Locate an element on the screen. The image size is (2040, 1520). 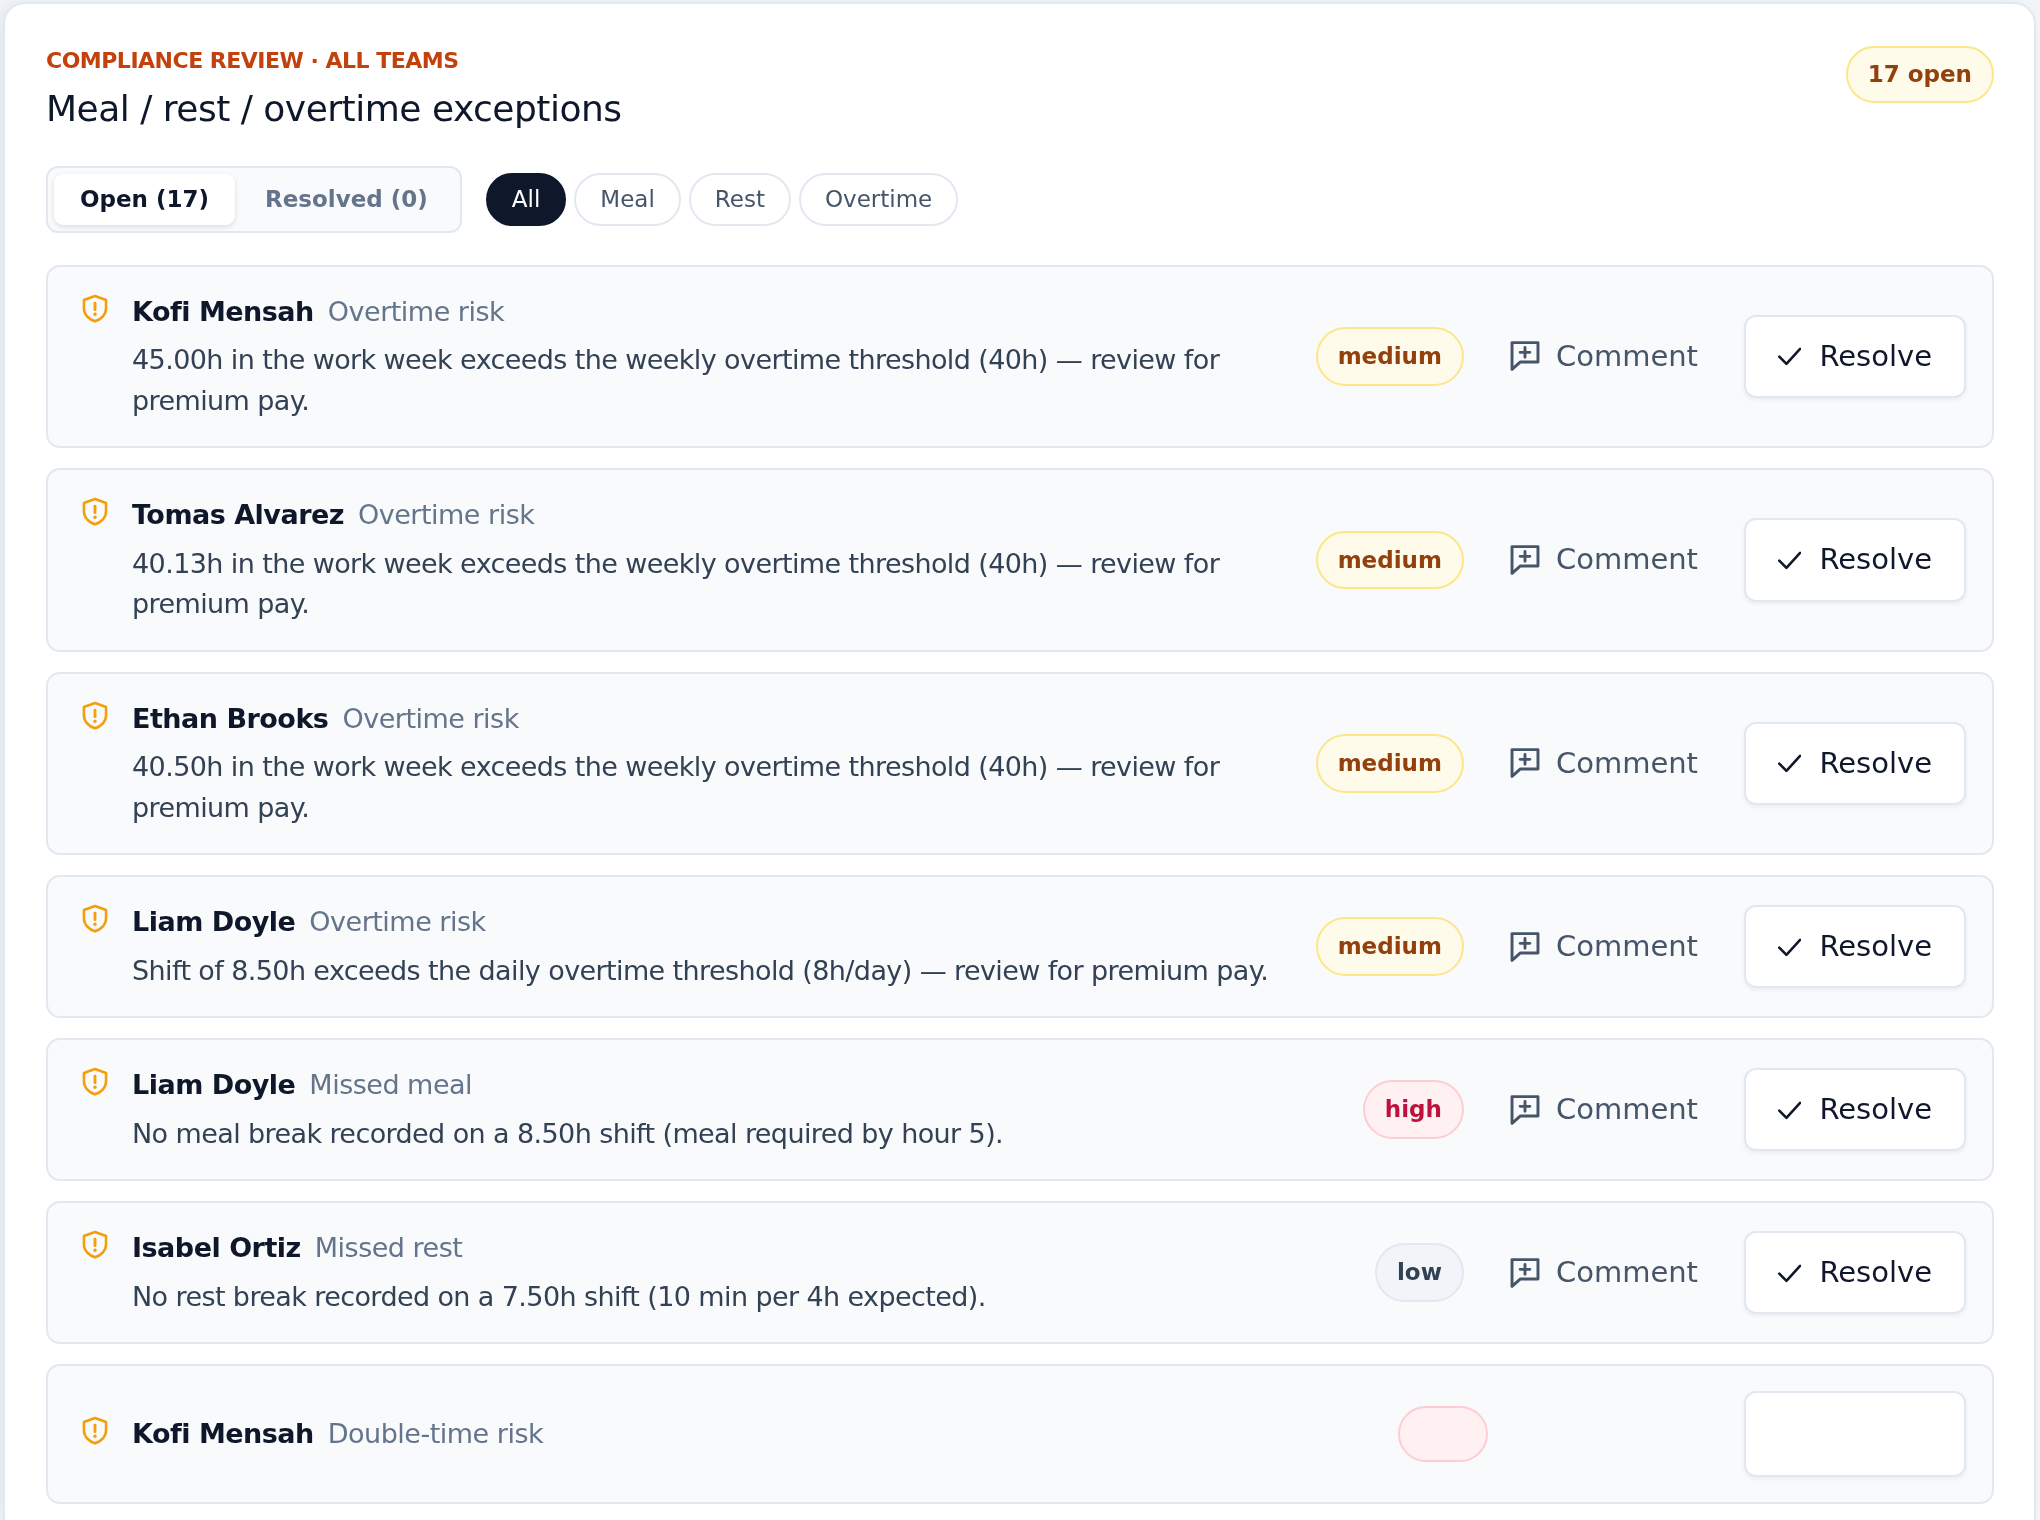
page-title: Meal / rest / overtime exceptions is located at coordinates (334, 109).